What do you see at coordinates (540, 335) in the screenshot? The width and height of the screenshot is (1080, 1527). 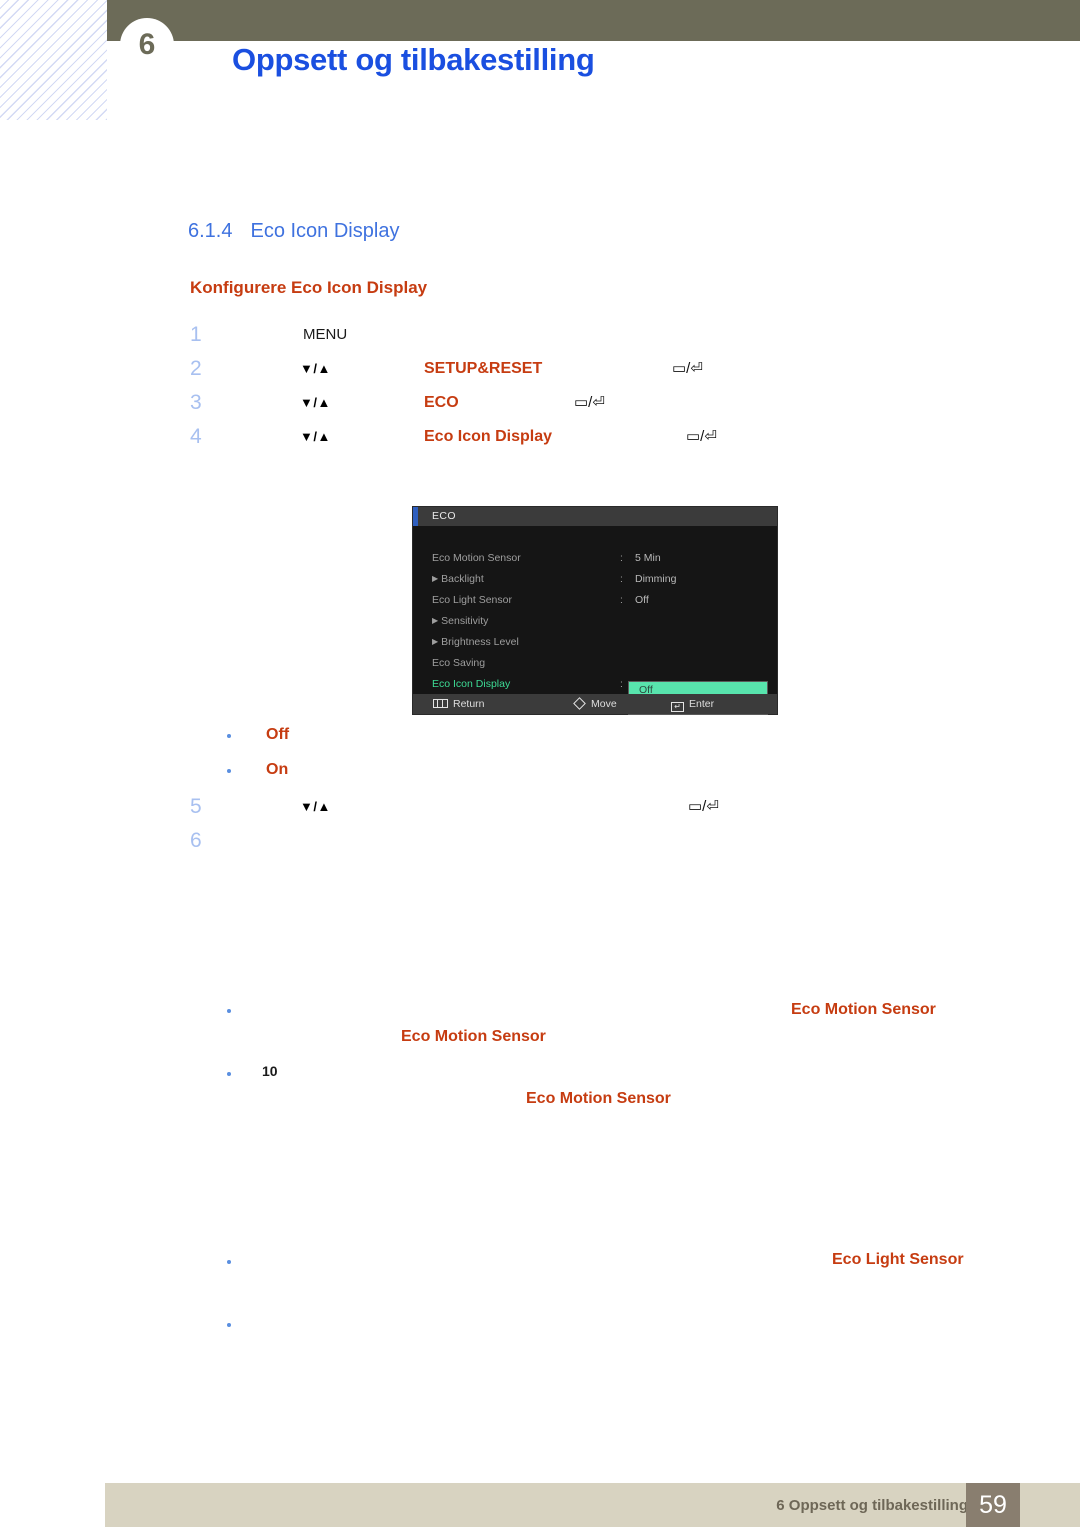 I see `step-row: 1 MENU` at bounding box center [540, 335].